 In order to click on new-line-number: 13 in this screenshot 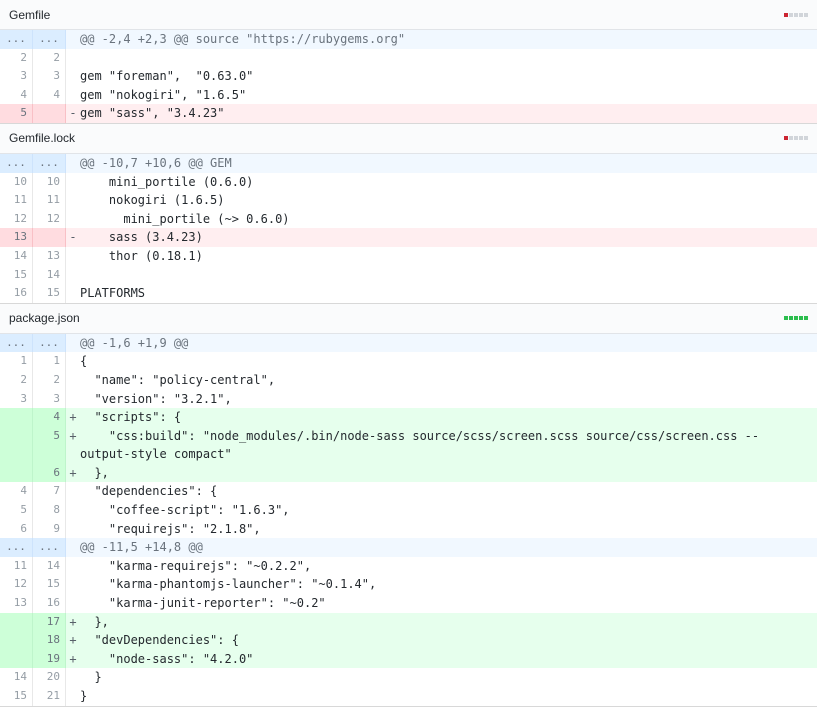, I will do `click(49, 256)`.